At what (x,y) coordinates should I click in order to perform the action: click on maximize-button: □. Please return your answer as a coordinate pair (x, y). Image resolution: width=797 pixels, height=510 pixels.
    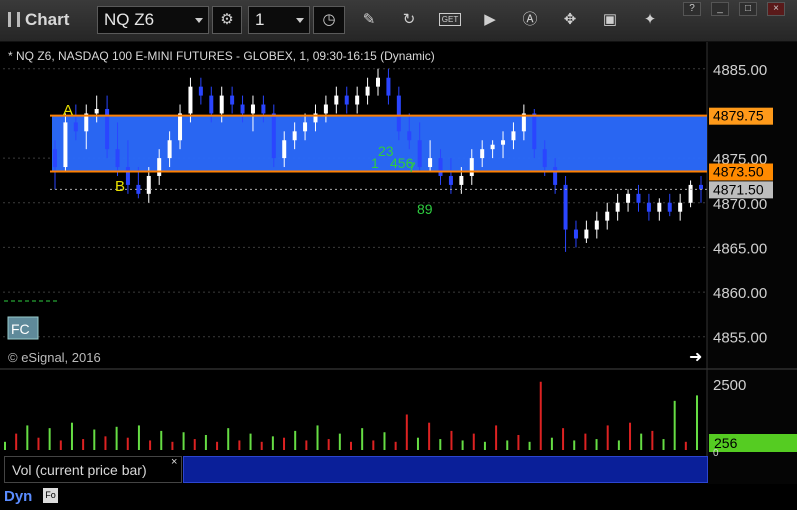
    Looking at the image, I should click on (748, 9).